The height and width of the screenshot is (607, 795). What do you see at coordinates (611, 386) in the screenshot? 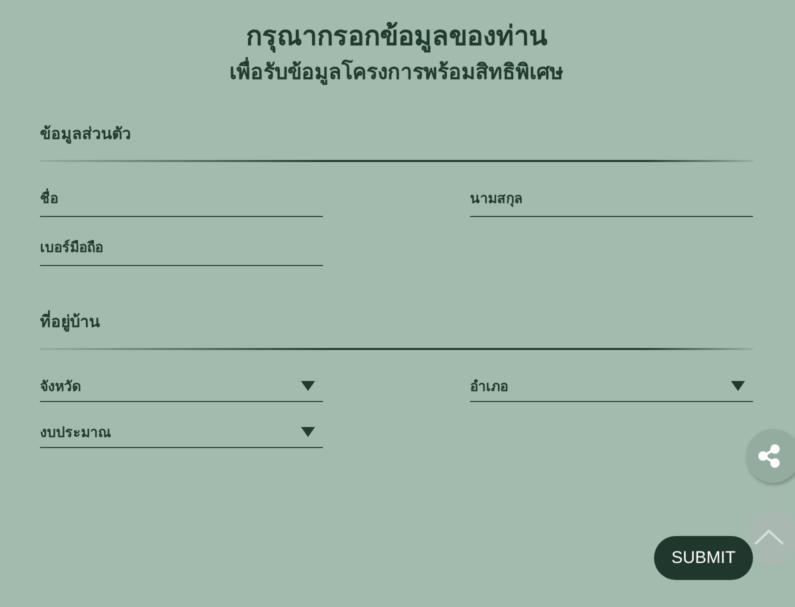
I see `dropdown-field: อำเภอ` at bounding box center [611, 386].